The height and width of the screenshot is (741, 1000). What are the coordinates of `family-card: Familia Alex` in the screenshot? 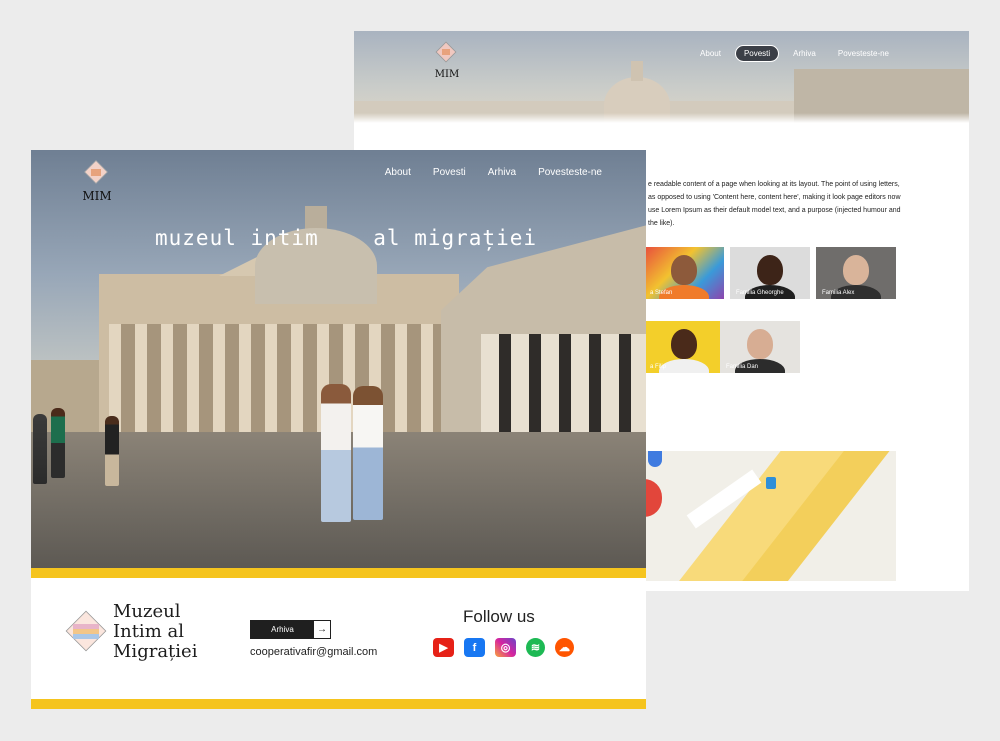 It's located at (856, 273).